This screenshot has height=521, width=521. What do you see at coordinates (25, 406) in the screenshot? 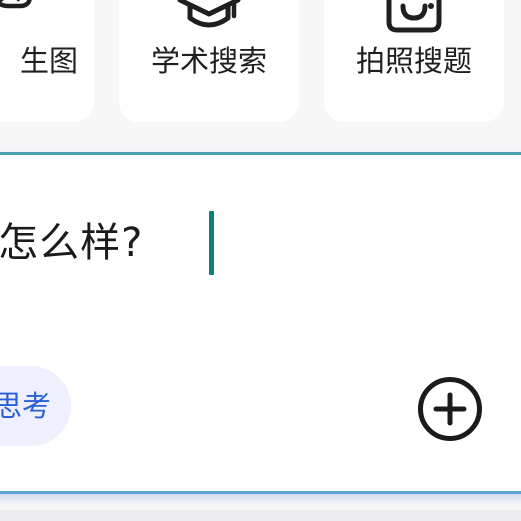
I see `deep-think-label: 思考` at bounding box center [25, 406].